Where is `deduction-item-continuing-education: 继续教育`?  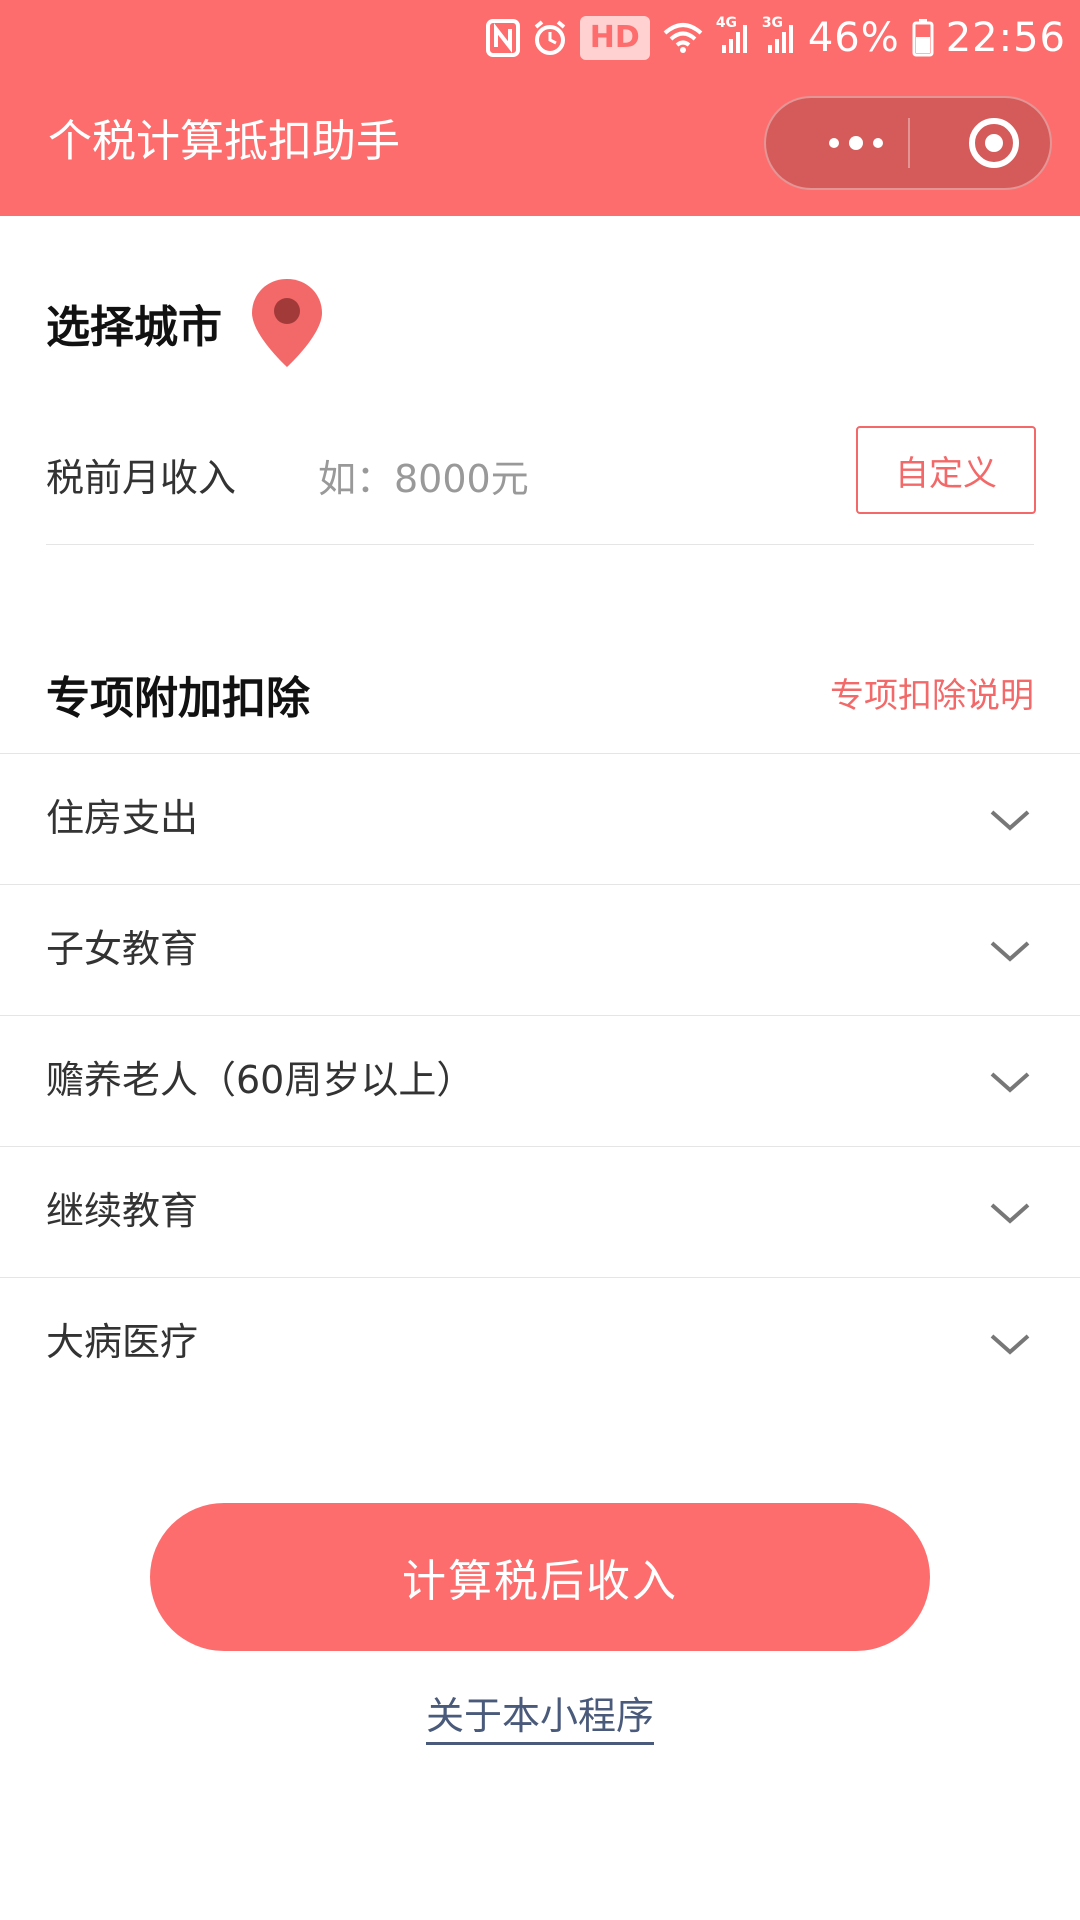
deduction-item-continuing-education: 继续教育 is located at coordinates (540, 1211).